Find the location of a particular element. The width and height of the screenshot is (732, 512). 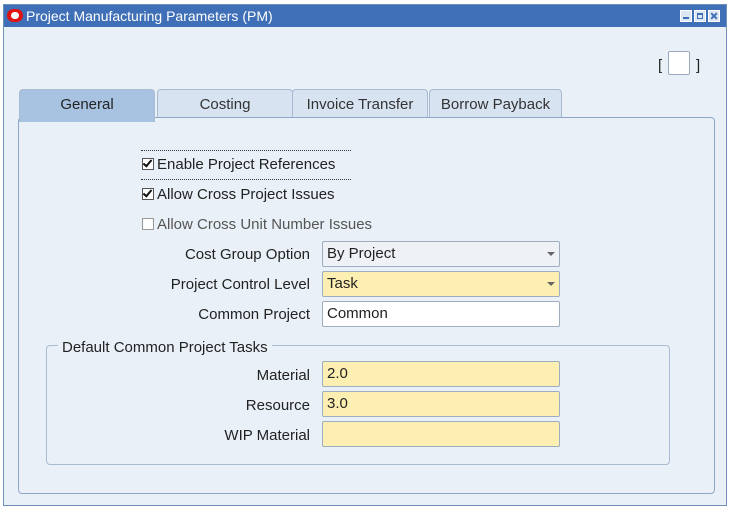

checkbox-label: Allow Cross Unit Number Issues is located at coordinates (265, 224).